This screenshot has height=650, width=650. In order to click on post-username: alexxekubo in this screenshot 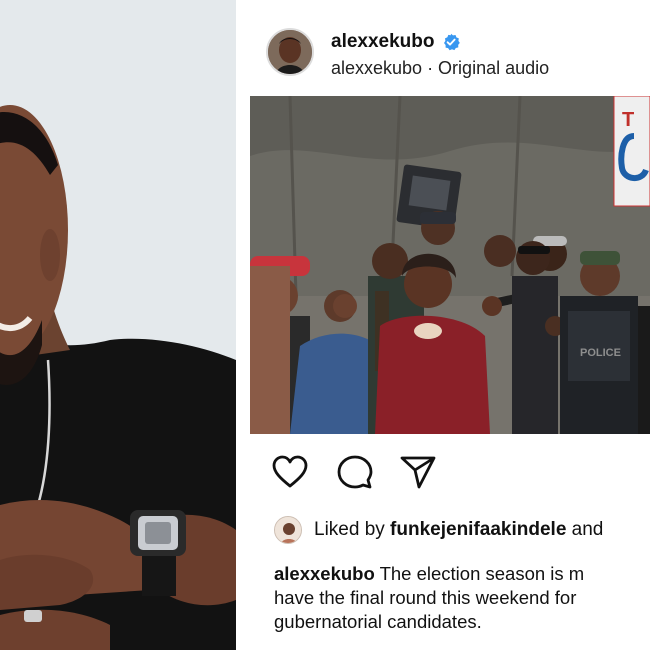, I will do `click(383, 42)`.